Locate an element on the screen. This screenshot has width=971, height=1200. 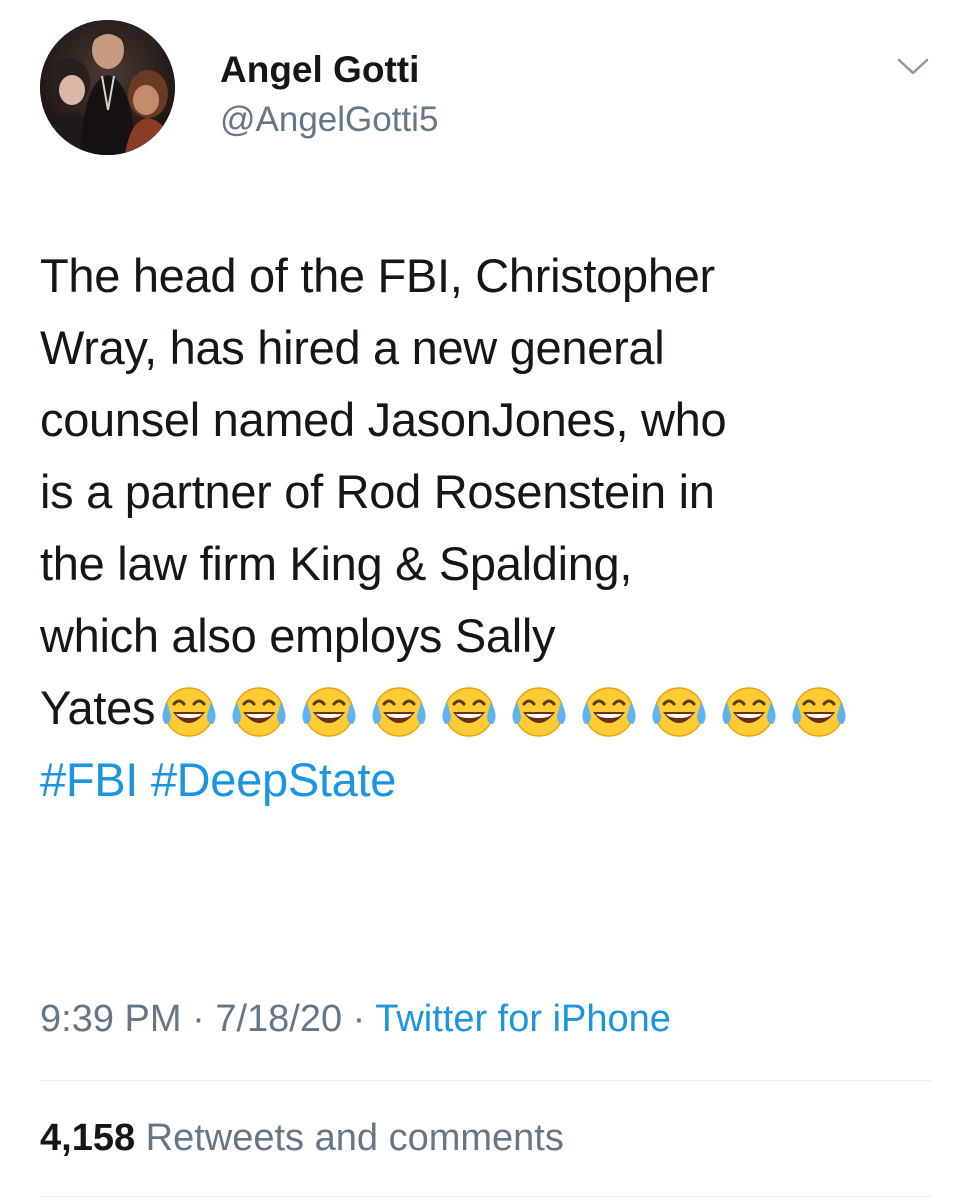
tweet-meta: 9:39 PM · 7/18/20 · Twitter for iPhone is located at coordinates (355, 1019).